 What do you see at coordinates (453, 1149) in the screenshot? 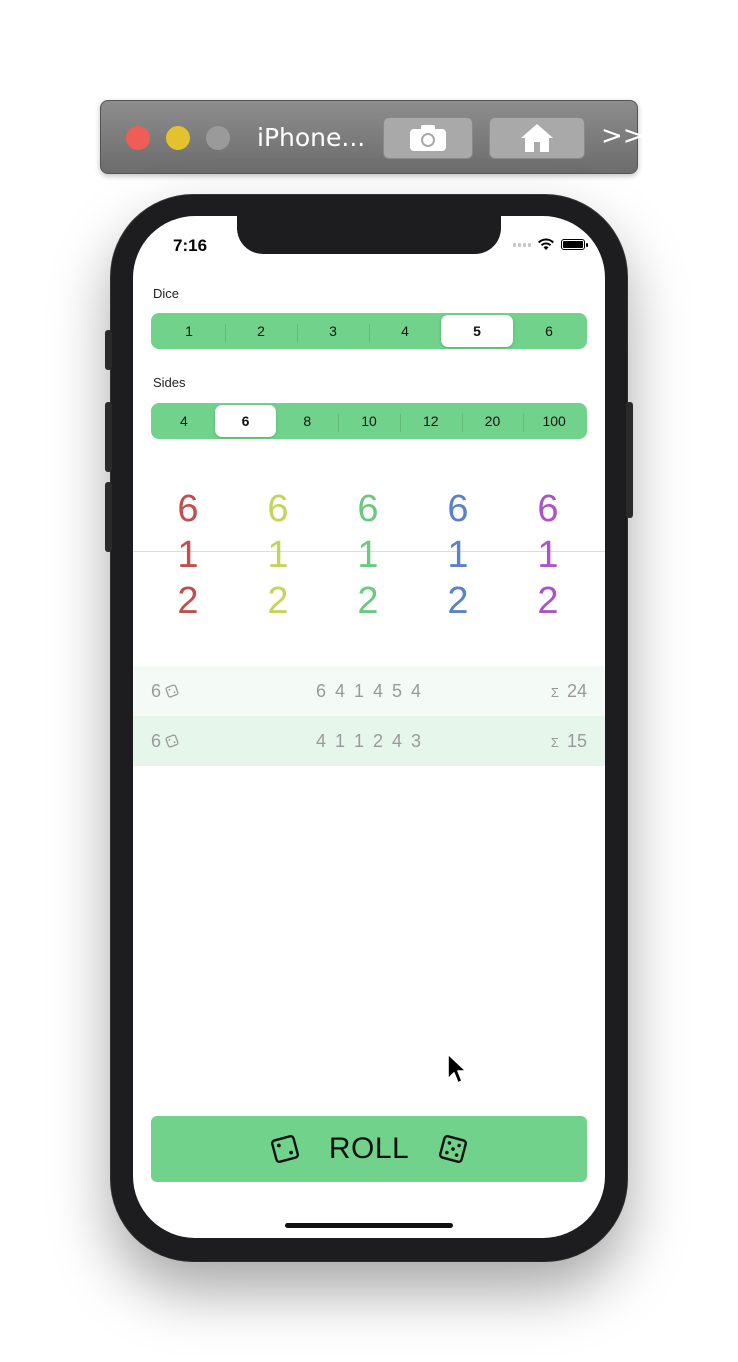
I see `dice-five-icon` at bounding box center [453, 1149].